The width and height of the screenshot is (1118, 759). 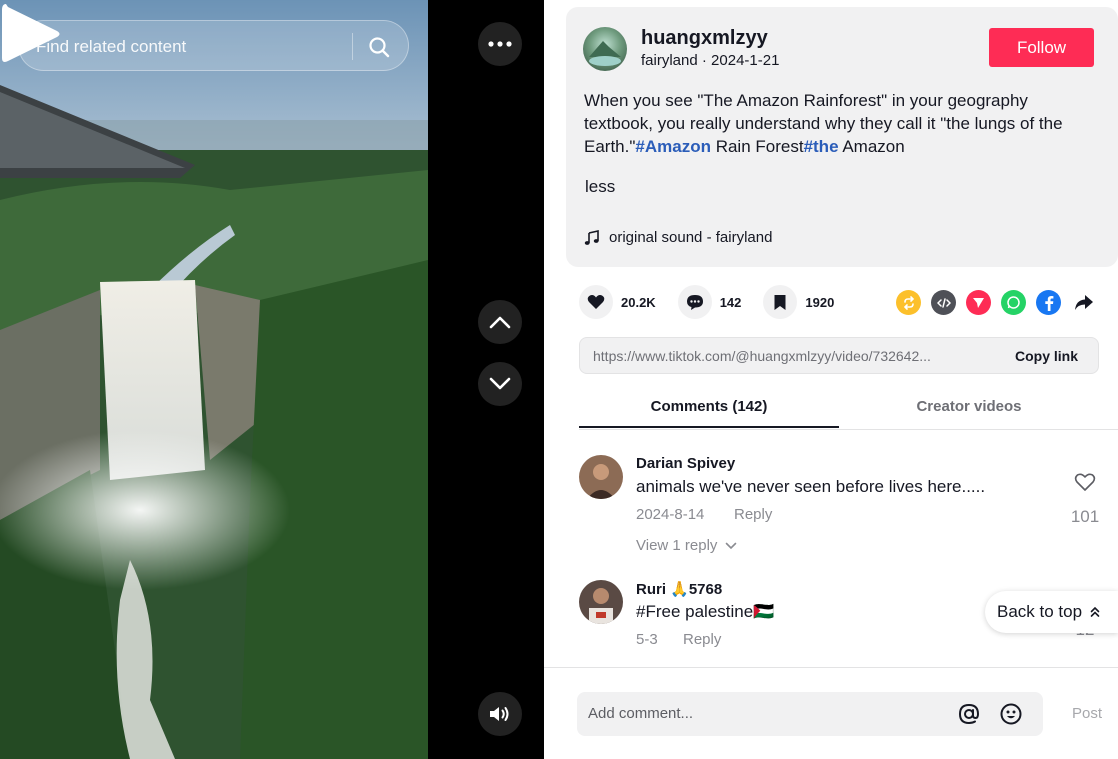 What do you see at coordinates (709, 427) in the screenshot?
I see `active-tab-indicator` at bounding box center [709, 427].